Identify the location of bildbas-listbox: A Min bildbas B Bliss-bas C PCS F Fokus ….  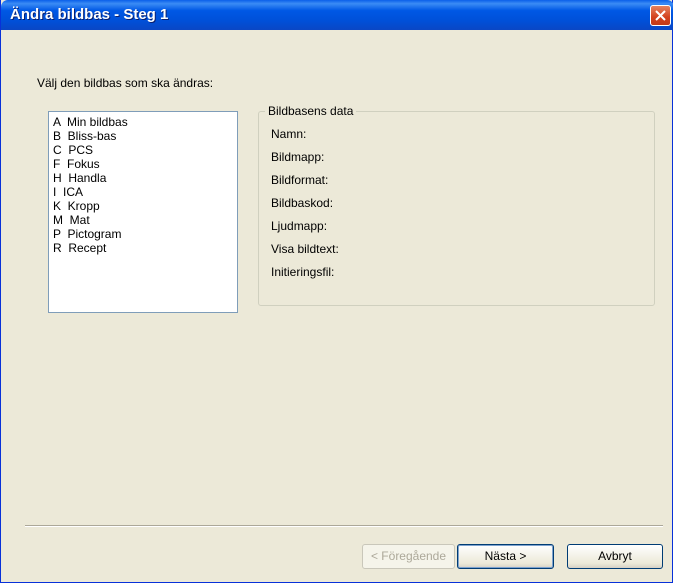
(143, 212).